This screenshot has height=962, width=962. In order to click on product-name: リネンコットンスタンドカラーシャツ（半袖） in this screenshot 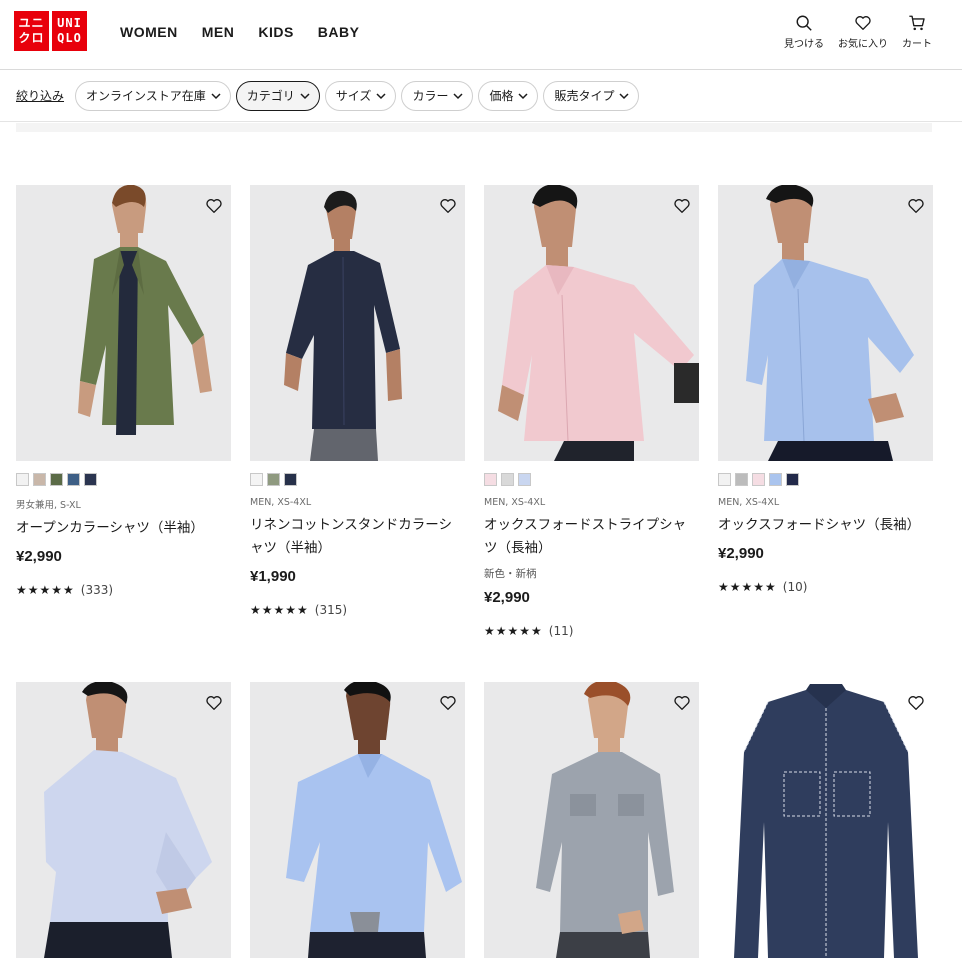, I will do `click(357, 537)`.